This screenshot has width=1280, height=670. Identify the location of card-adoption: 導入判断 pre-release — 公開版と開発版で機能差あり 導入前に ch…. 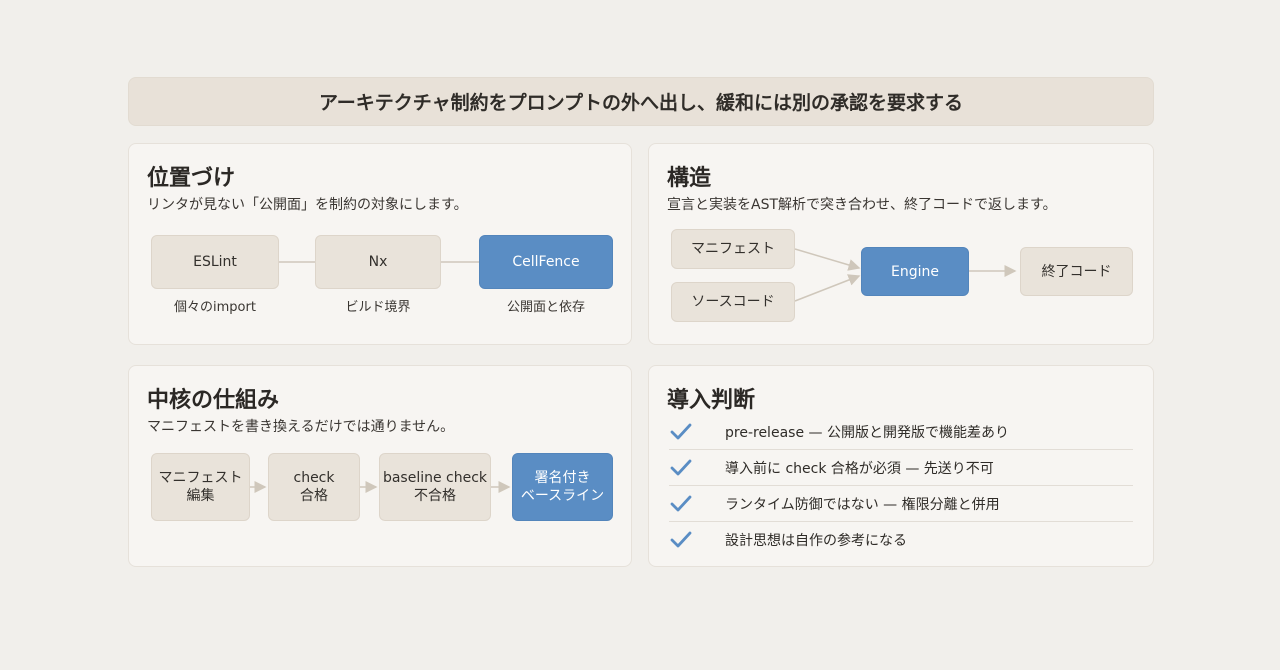
(901, 466).